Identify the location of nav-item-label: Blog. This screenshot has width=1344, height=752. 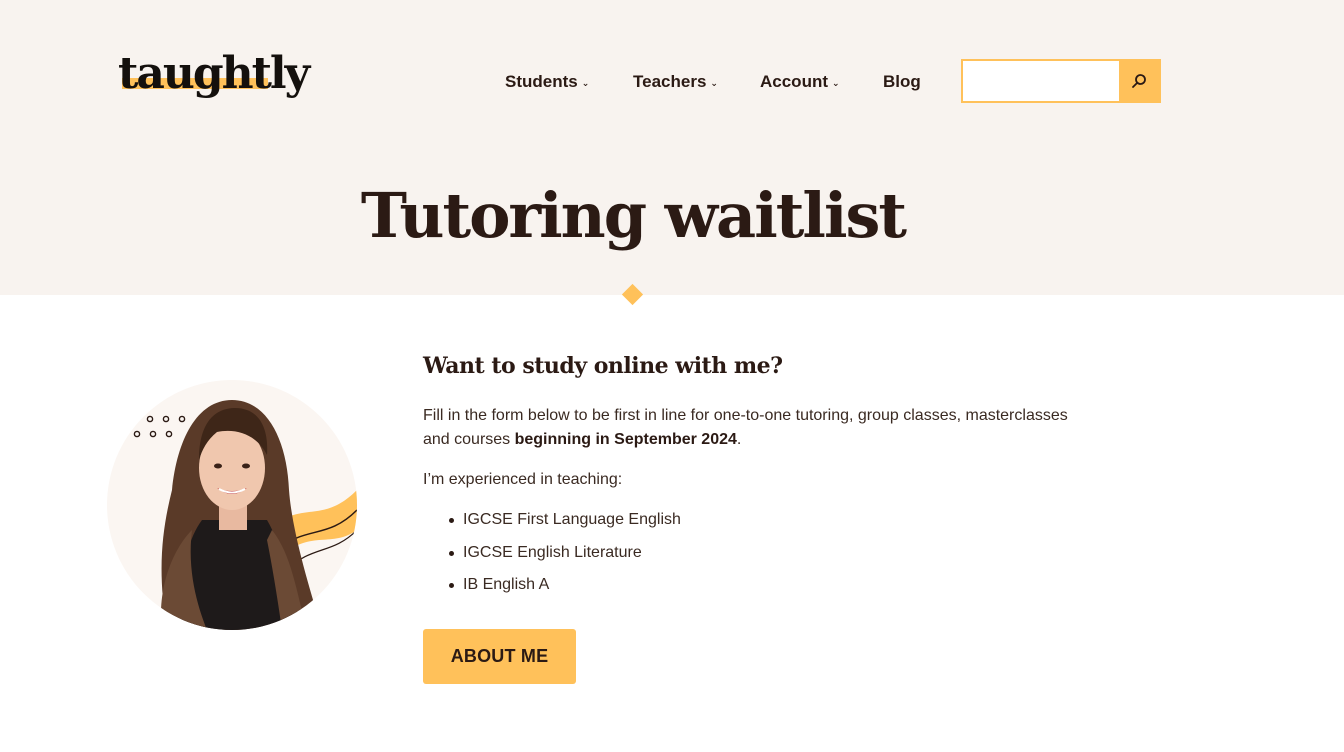
(902, 81).